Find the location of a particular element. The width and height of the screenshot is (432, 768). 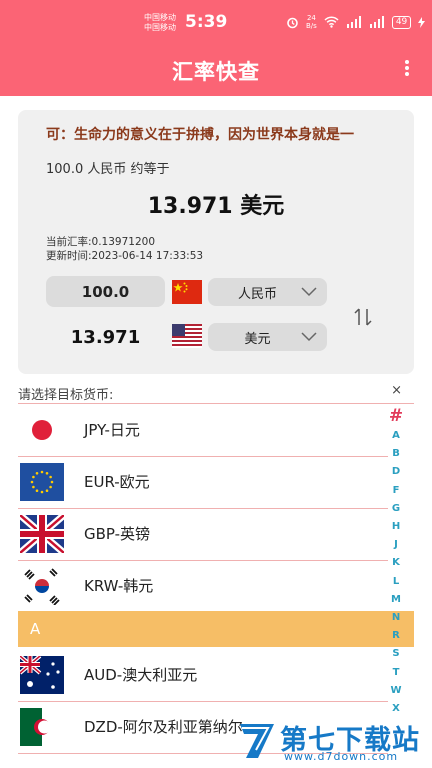

currency-row-krw: KRW-韩元 is located at coordinates (203, 587).